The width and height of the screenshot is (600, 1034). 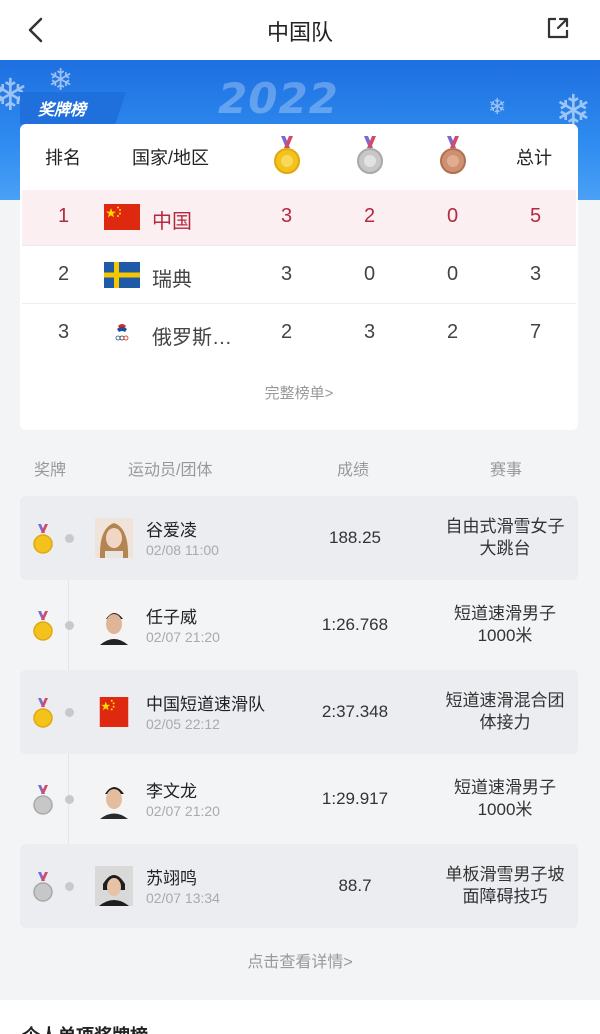 I want to click on silver-count: 0, so click(x=370, y=274).